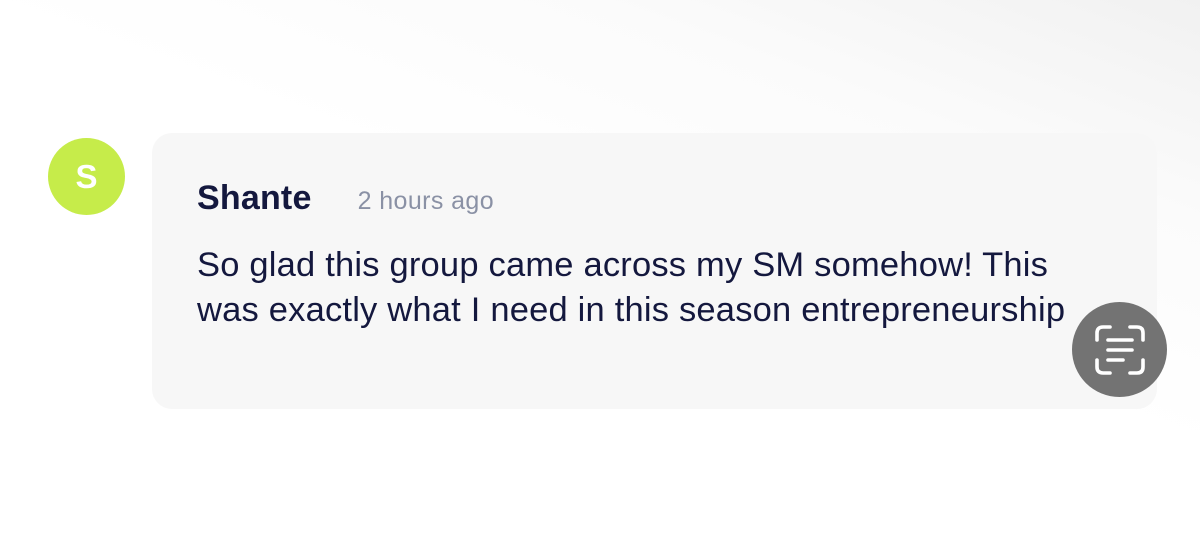 Image resolution: width=1200 pixels, height=559 pixels. What do you see at coordinates (426, 201) in the screenshot?
I see `comment-timestamp: 2 hours ago` at bounding box center [426, 201].